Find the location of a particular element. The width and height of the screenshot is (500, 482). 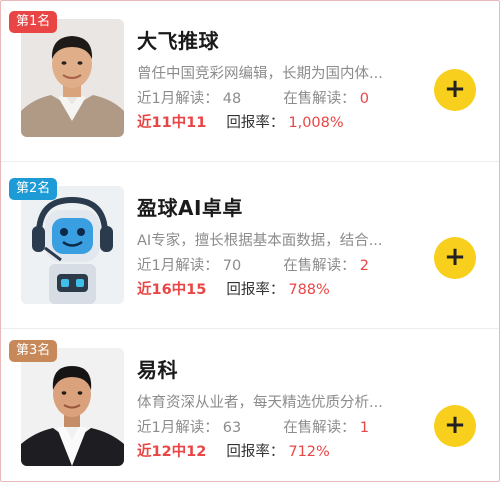

expert-stats: 近1月解读： 63 在售解读： 1 is located at coordinates (253, 426).